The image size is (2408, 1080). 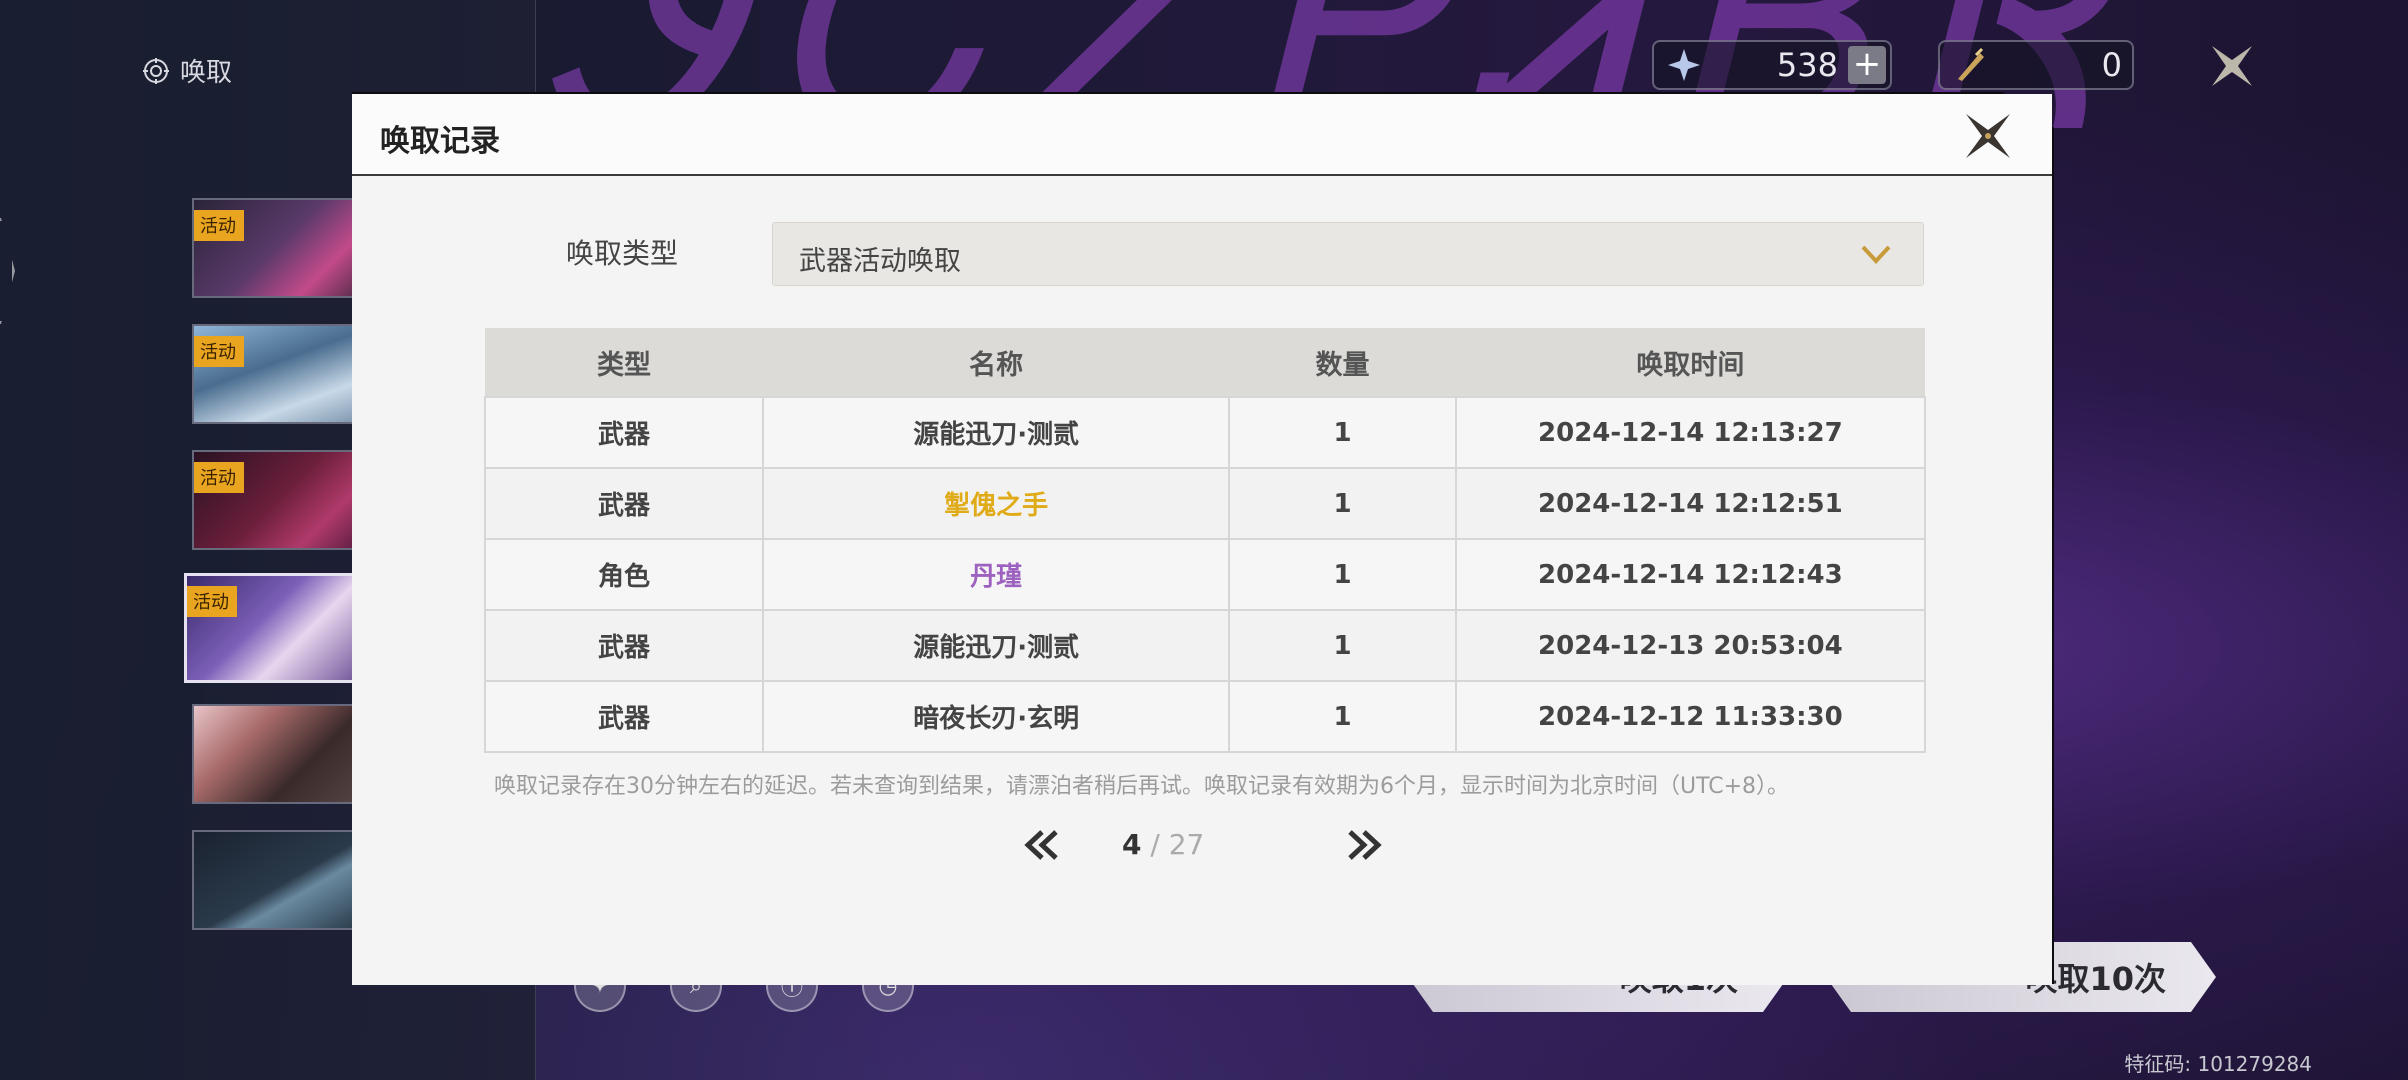 What do you see at coordinates (440, 141) in the screenshot?
I see `modal-title: 唤取记录` at bounding box center [440, 141].